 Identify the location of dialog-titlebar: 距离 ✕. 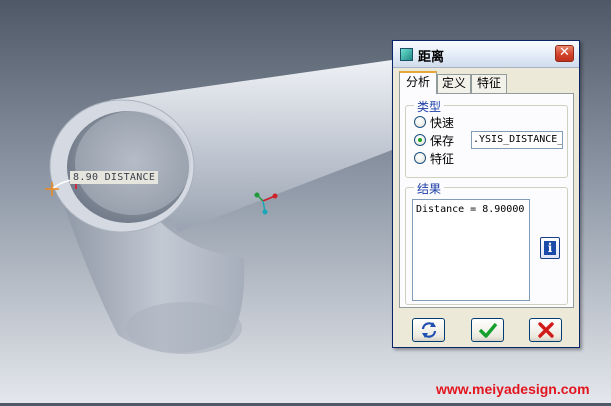
(486, 54).